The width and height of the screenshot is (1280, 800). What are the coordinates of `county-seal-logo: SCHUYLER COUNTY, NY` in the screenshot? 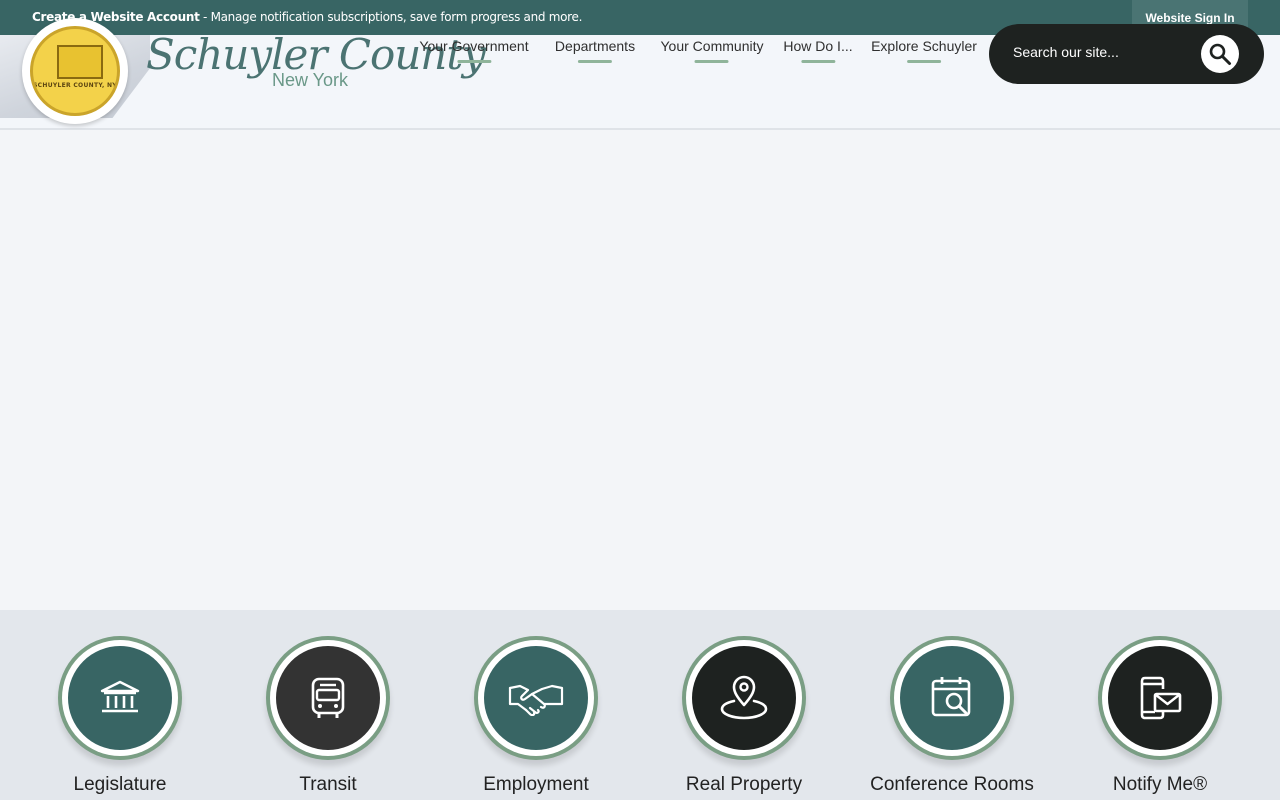 It's located at (75, 71).